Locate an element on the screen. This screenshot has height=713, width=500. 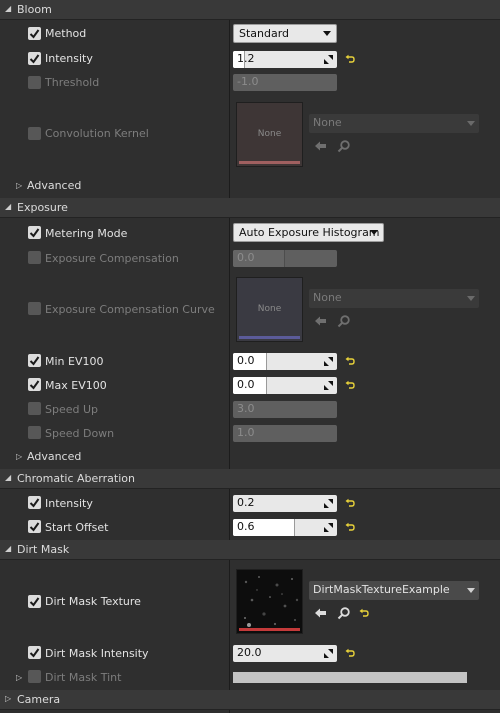
speed-down-checkbox is located at coordinates (34, 432).